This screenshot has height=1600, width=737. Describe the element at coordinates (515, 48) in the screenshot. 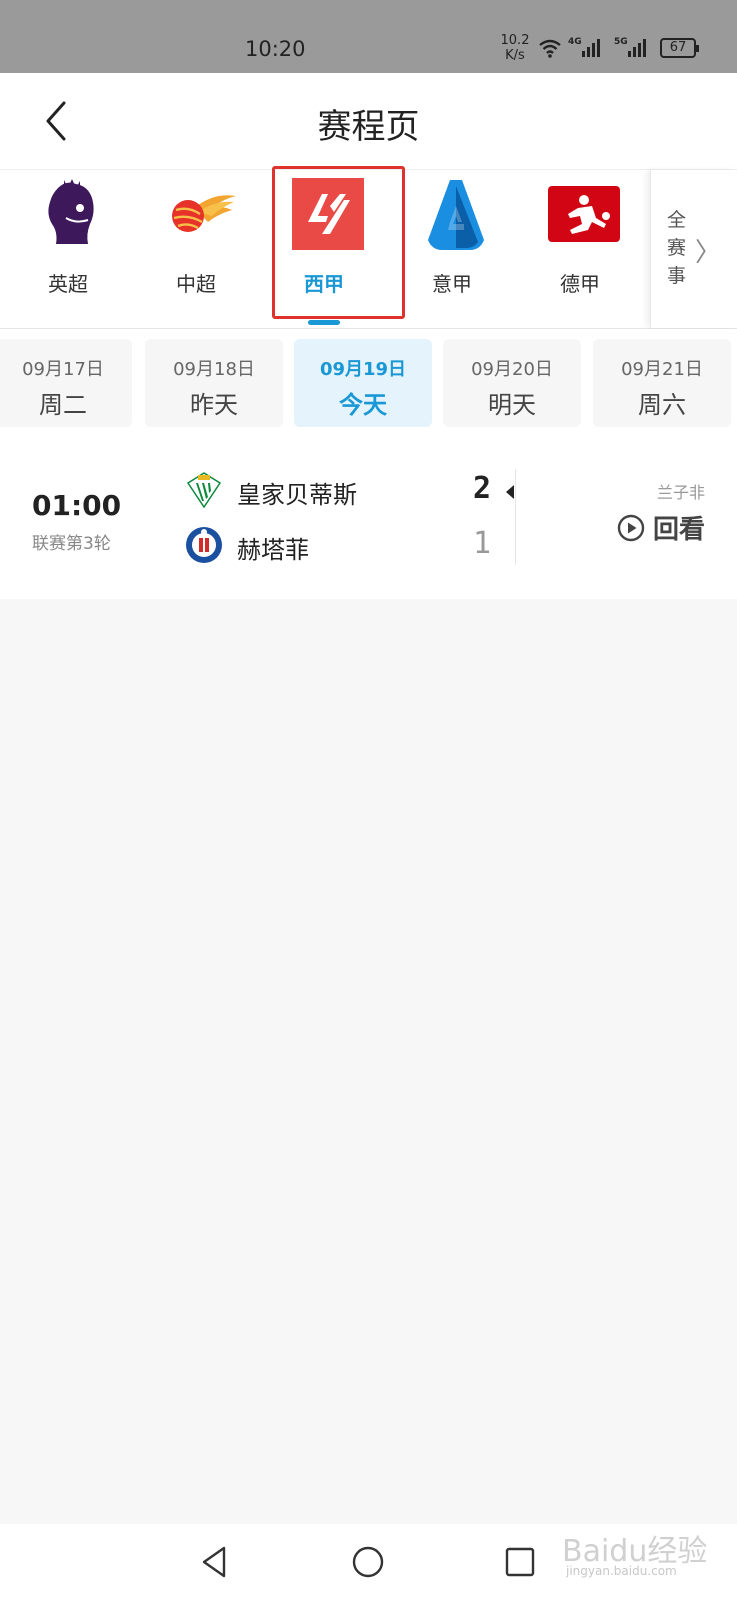

I see `network-speed: 10.2 K/s` at that location.